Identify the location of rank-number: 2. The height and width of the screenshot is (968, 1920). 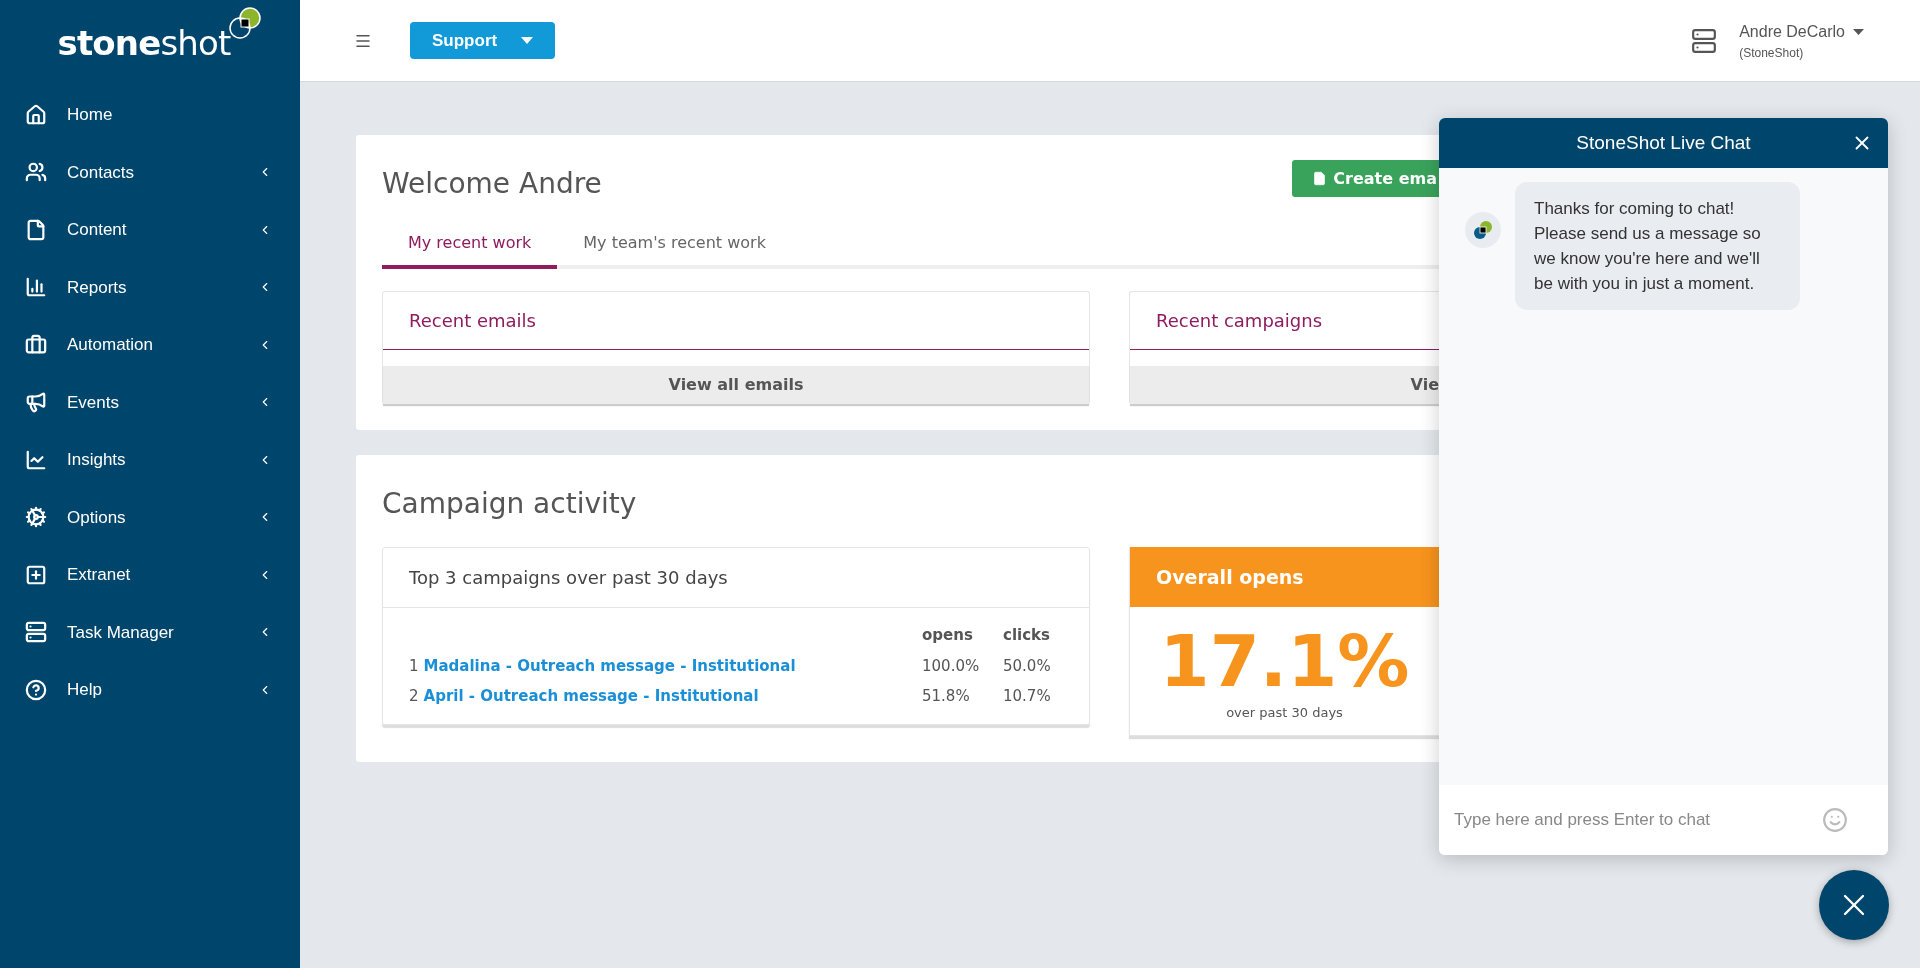
(414, 696).